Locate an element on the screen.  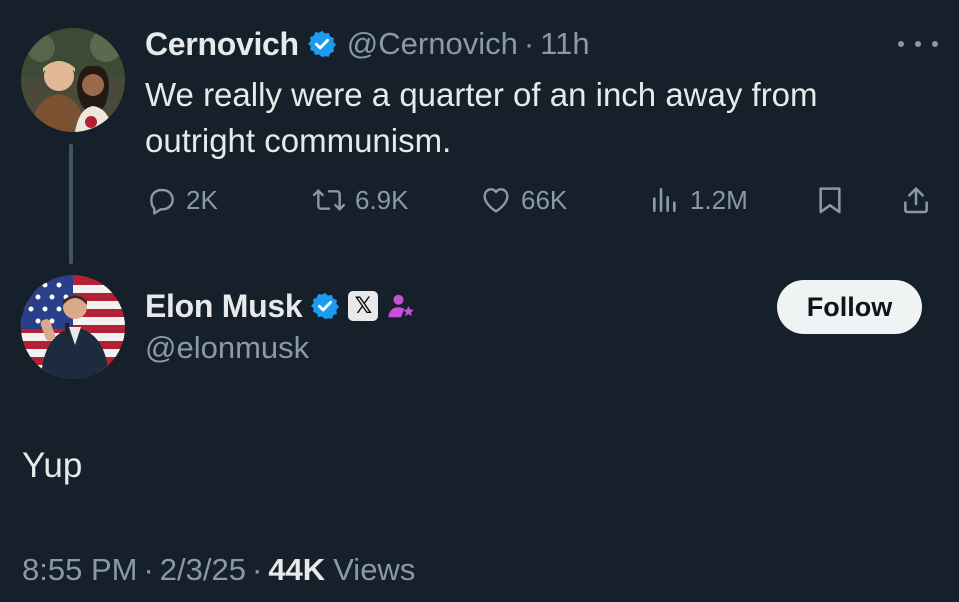
parent-tweet-time: 11h is located at coordinates (564, 44).